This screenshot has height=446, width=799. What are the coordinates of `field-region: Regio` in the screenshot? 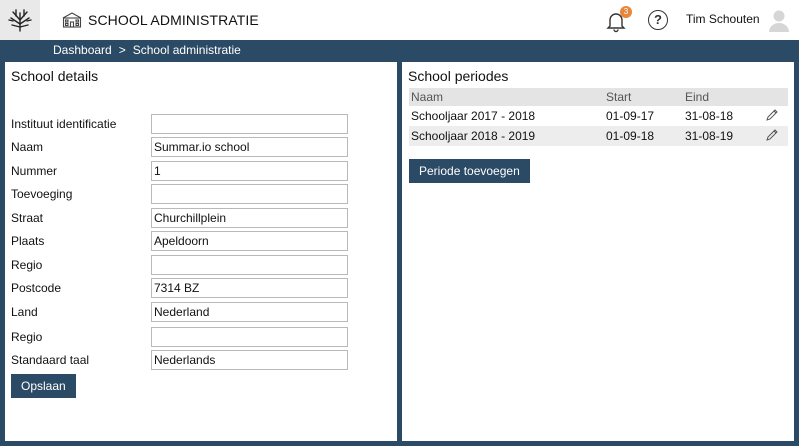 It's located at (201, 265).